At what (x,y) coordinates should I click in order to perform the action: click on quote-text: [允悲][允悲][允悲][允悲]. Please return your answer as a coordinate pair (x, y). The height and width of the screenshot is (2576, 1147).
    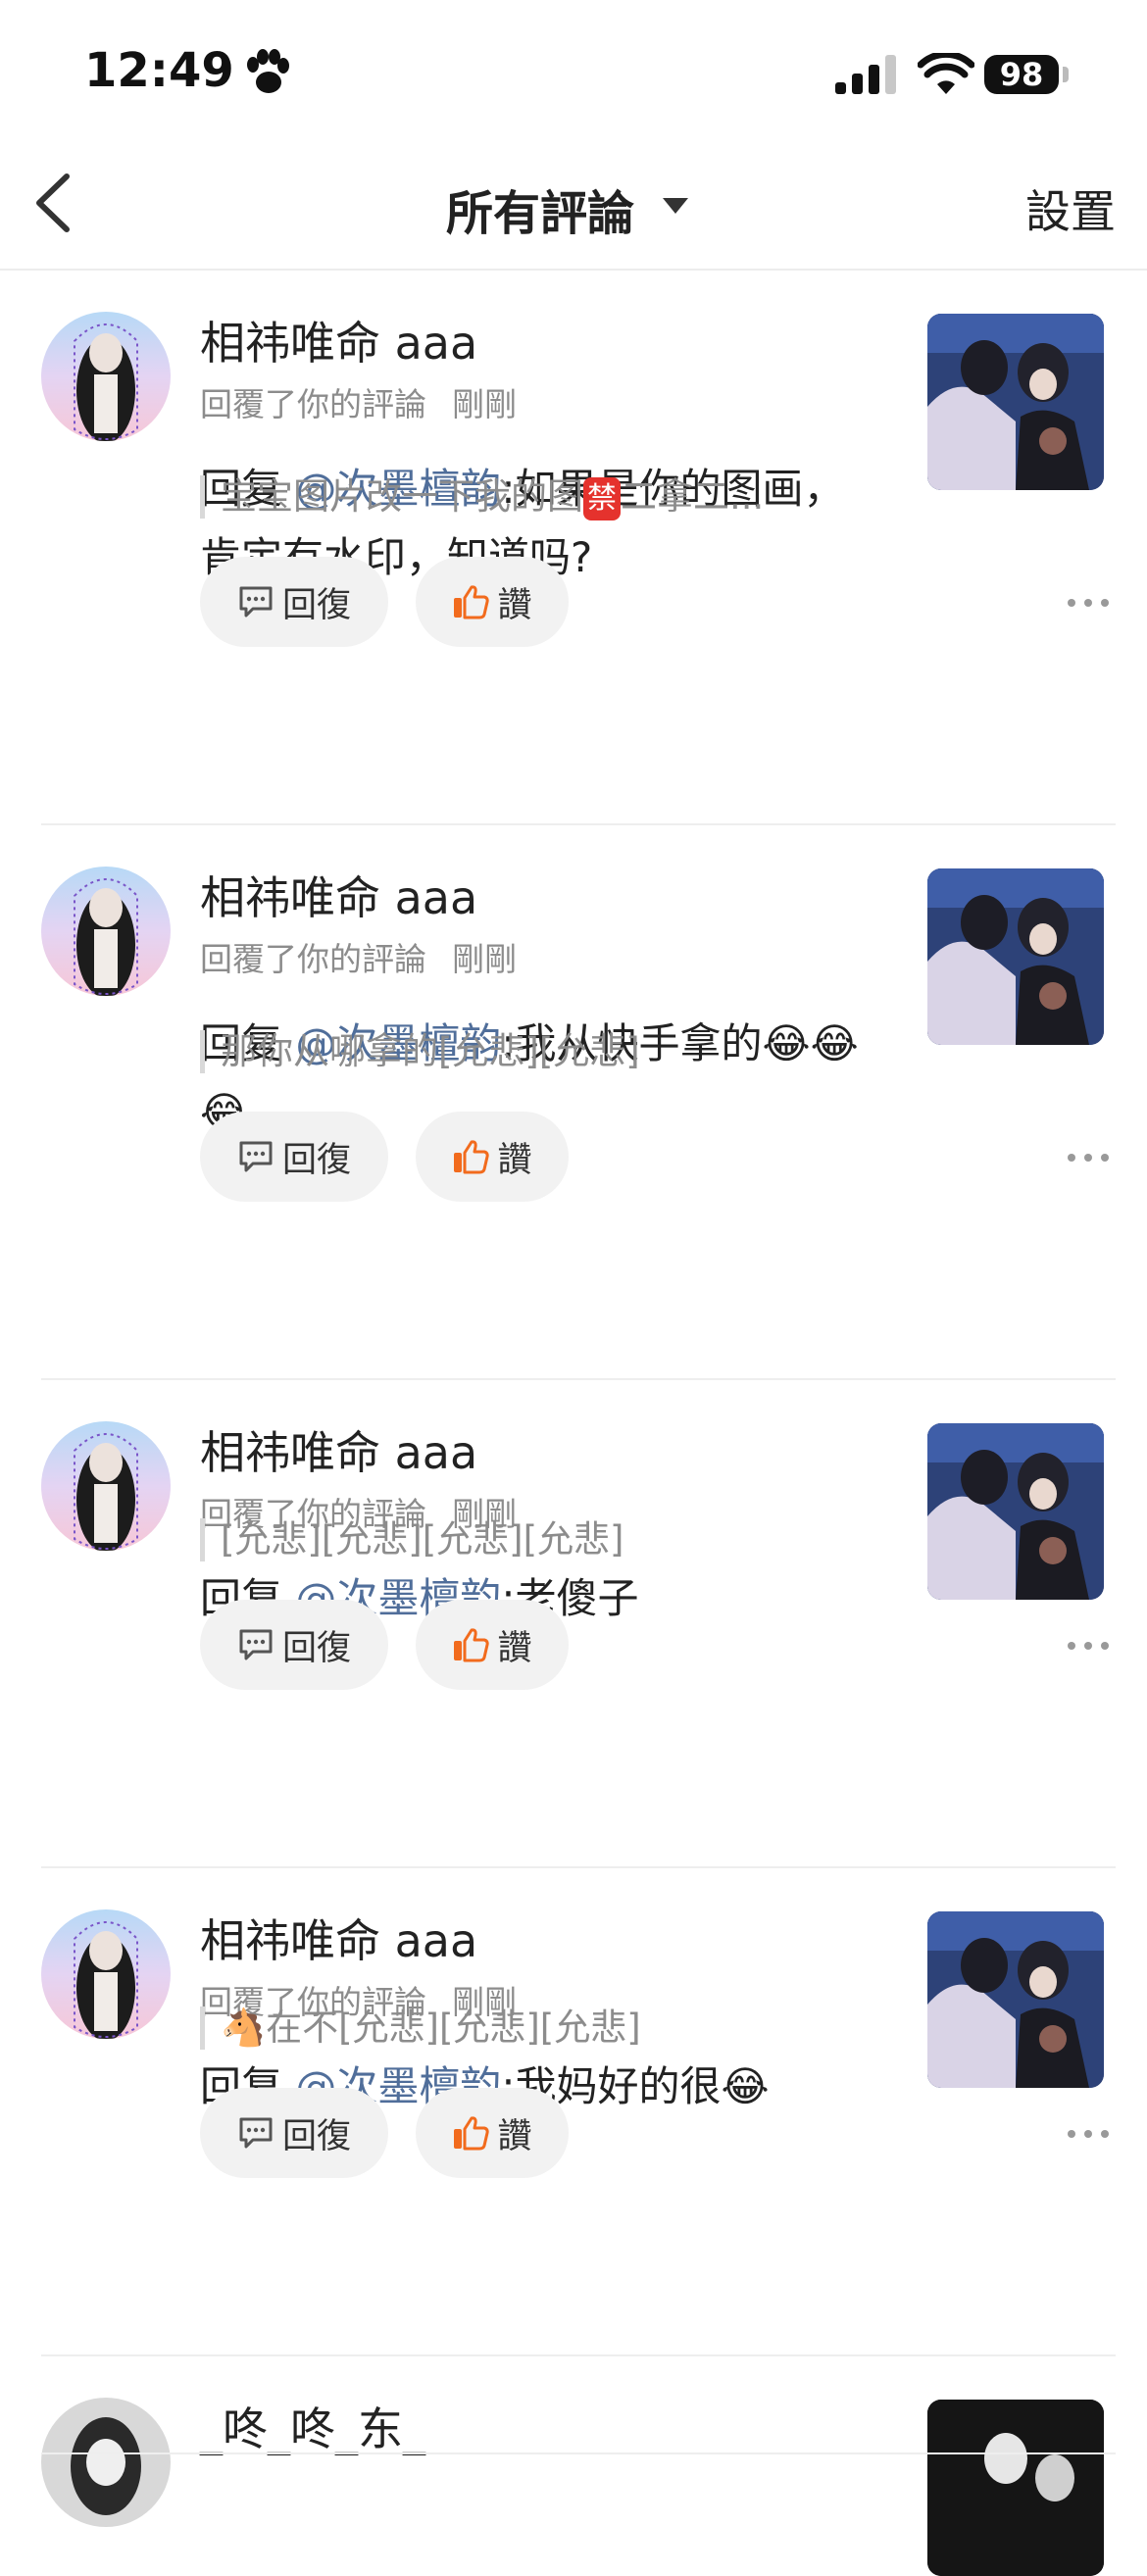
    Looking at the image, I should click on (423, 1539).